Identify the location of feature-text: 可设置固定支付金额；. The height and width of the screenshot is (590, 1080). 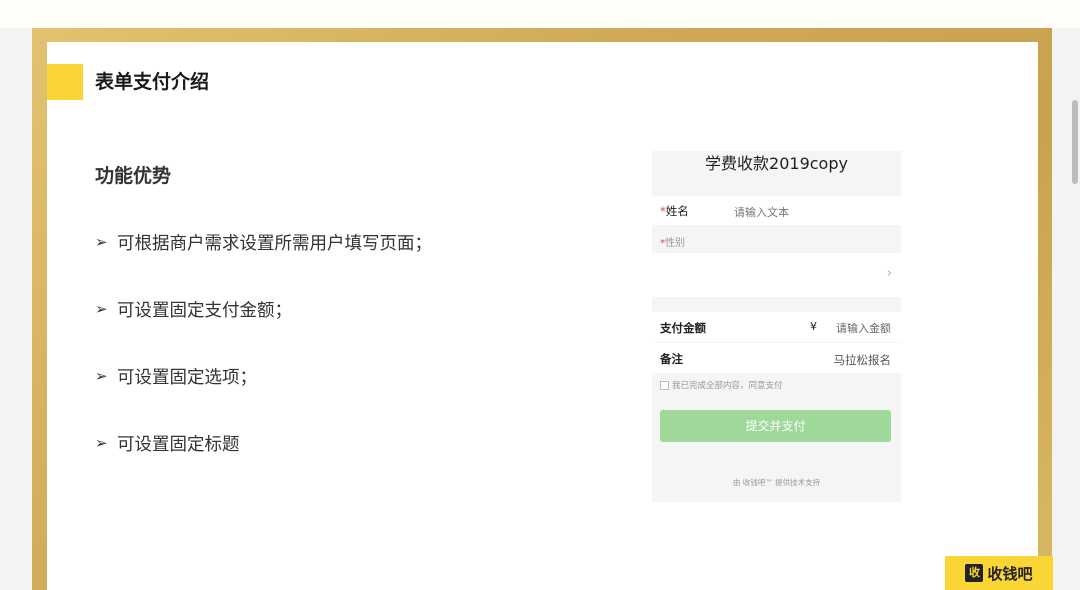
(204, 310).